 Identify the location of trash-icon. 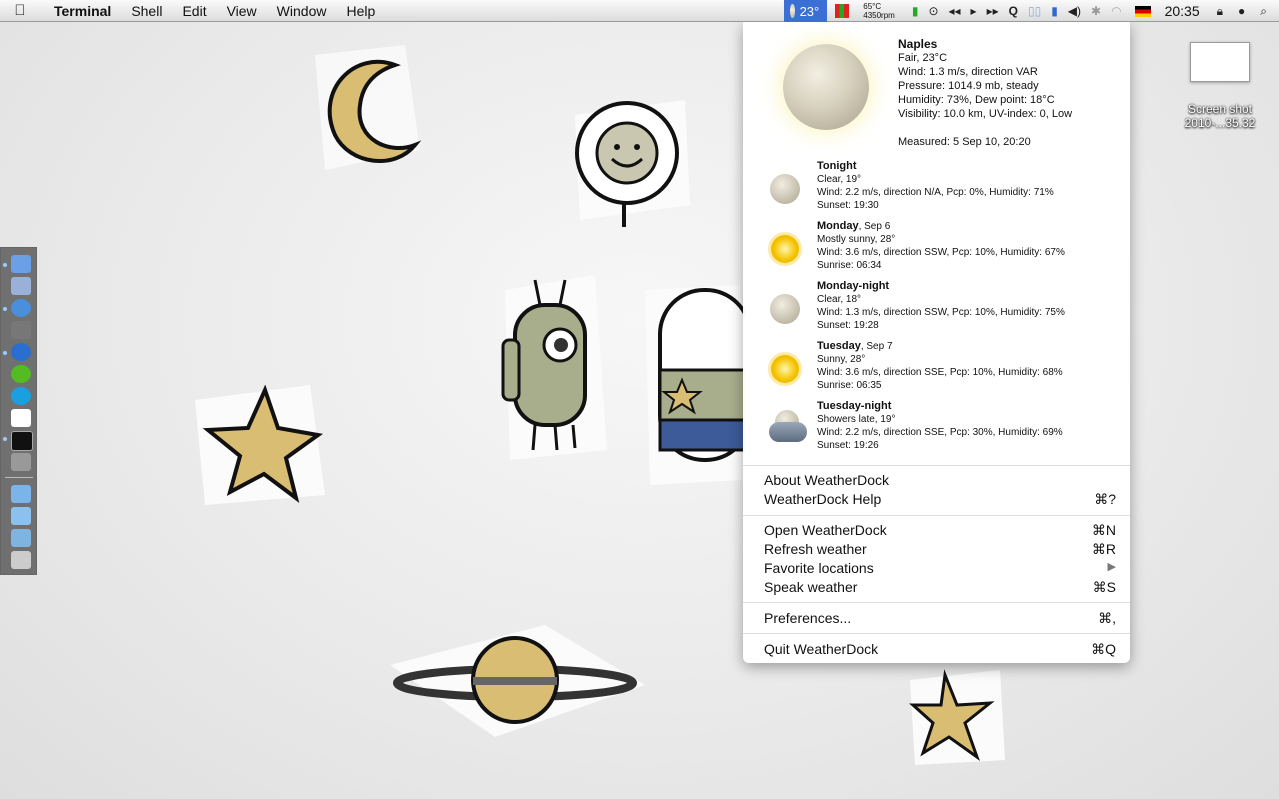
(21, 560).